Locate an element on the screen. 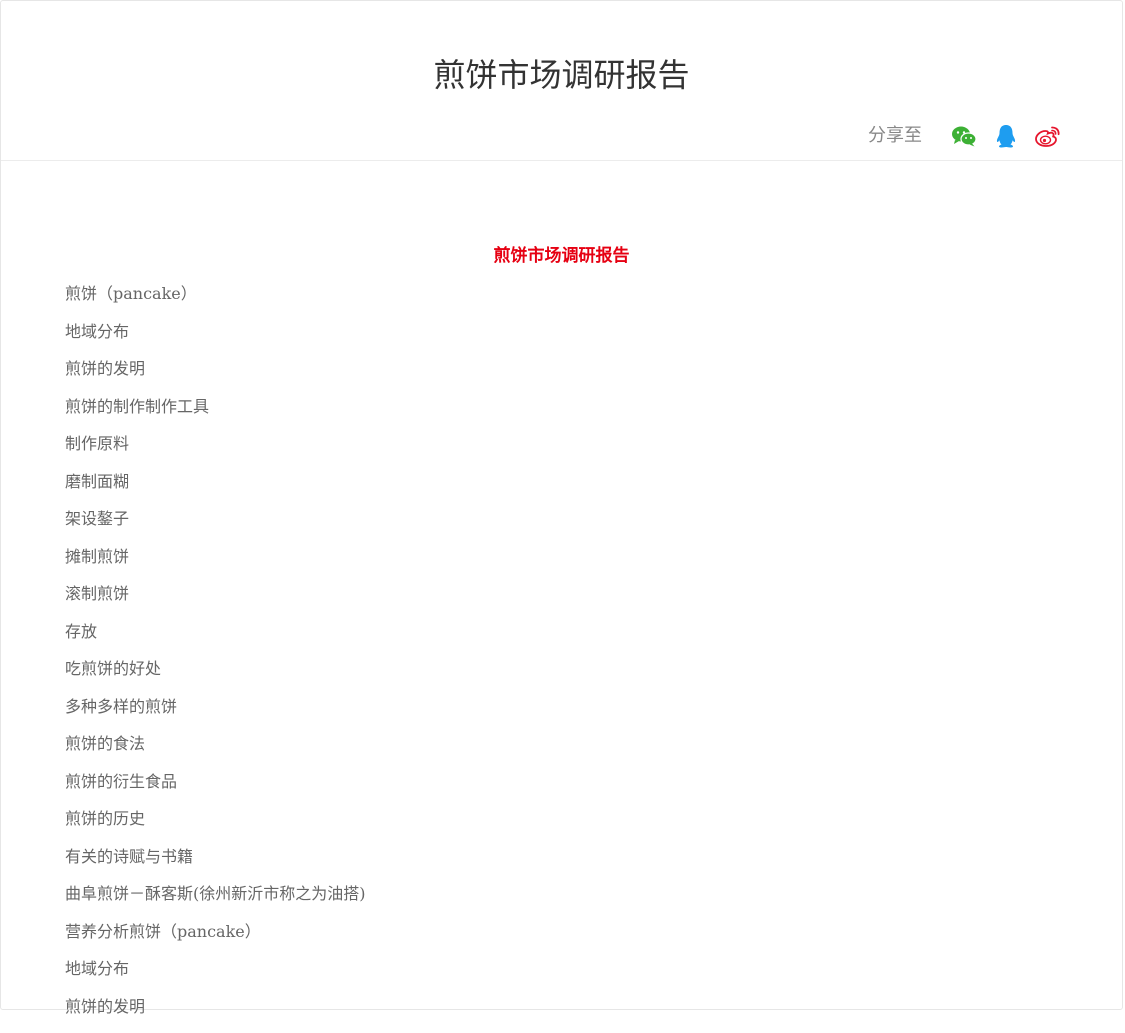 This screenshot has height=1033, width=1125. page-title: 煎饼市场调研报告 is located at coordinates (561, 75).